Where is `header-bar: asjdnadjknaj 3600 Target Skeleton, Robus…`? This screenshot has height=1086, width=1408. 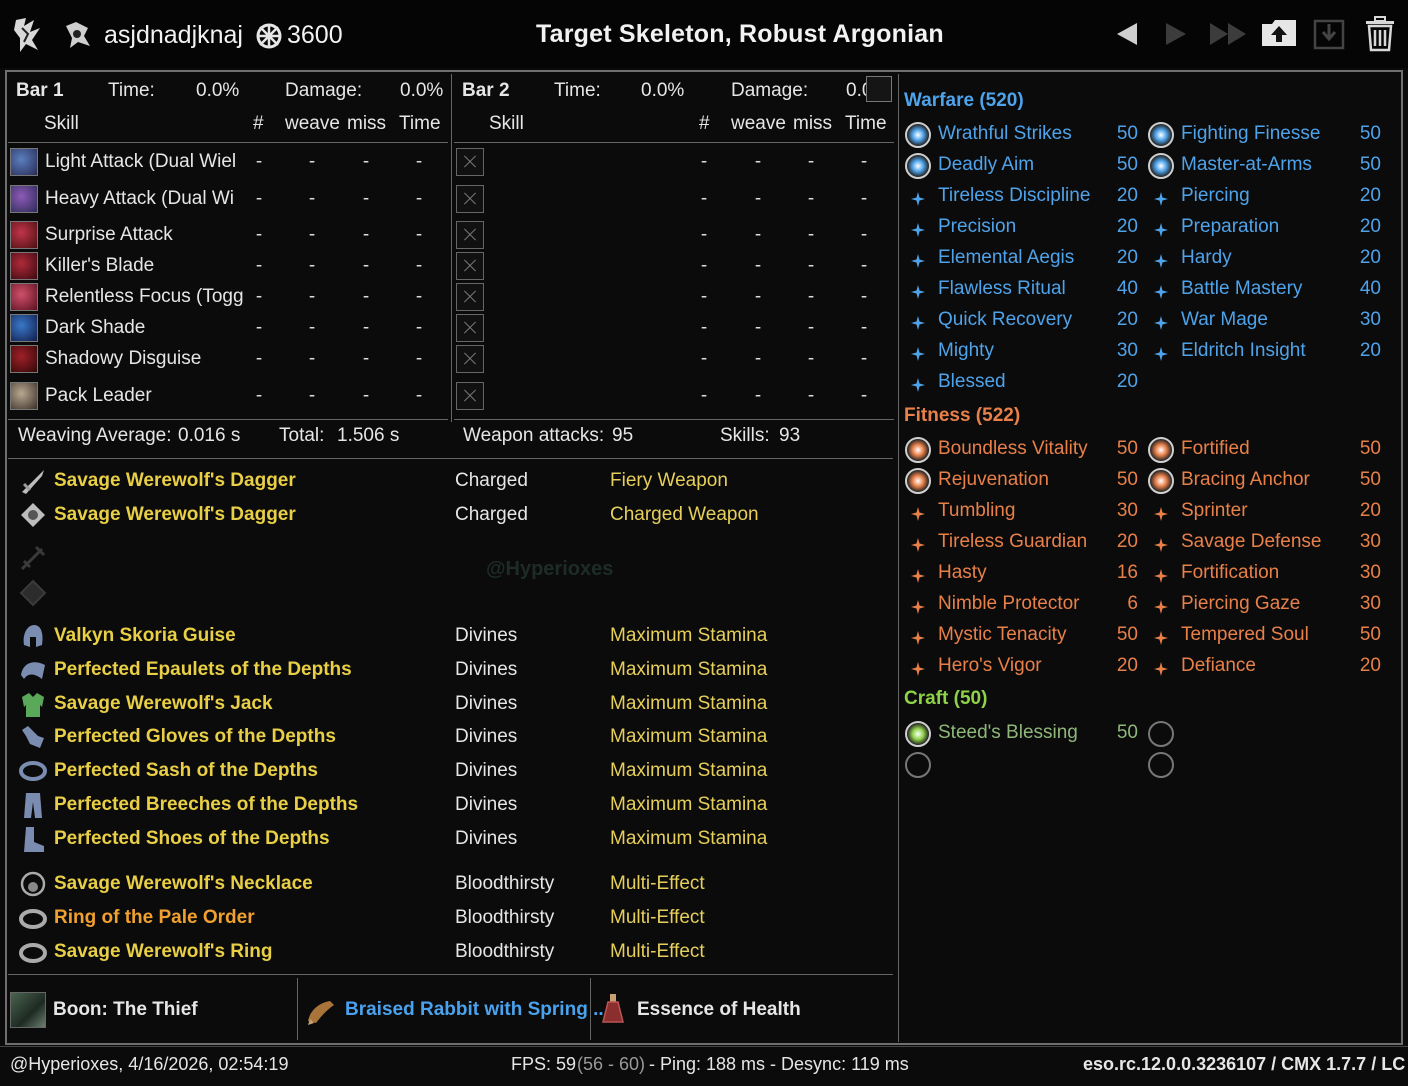
header-bar: asjdnadjknaj 3600 Target Skeleton, Robus… is located at coordinates (704, 34).